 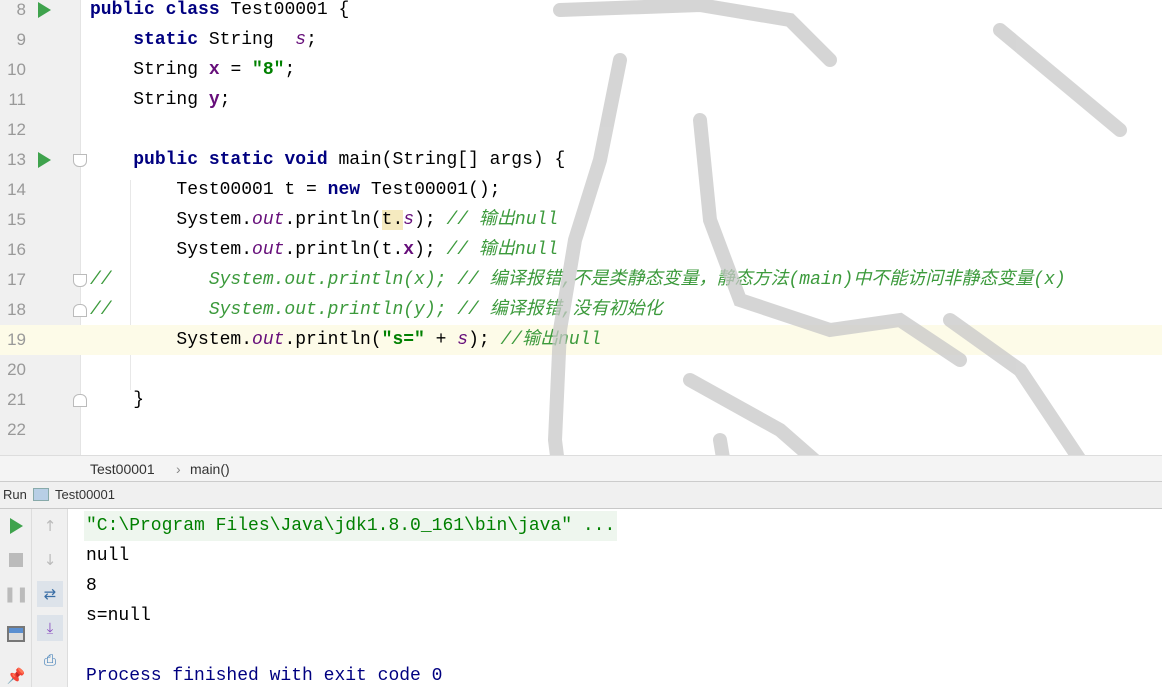 I want to click on run-label: Run, so click(x=15, y=494).